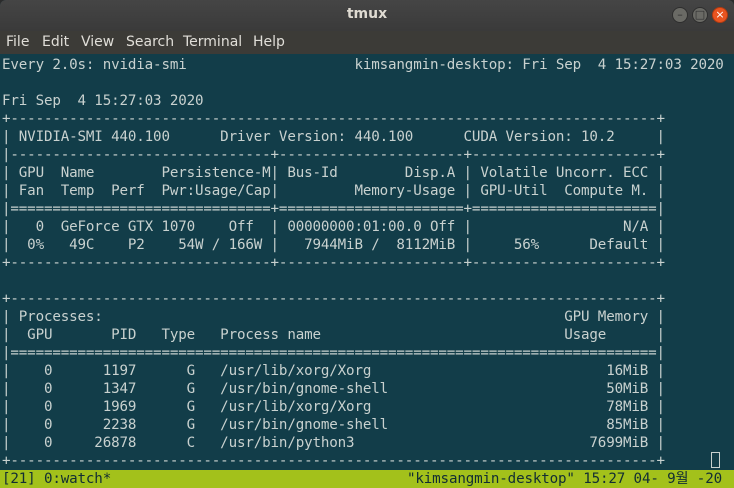 This screenshot has width=734, height=488. I want to click on menu-search: Search, so click(150, 42).